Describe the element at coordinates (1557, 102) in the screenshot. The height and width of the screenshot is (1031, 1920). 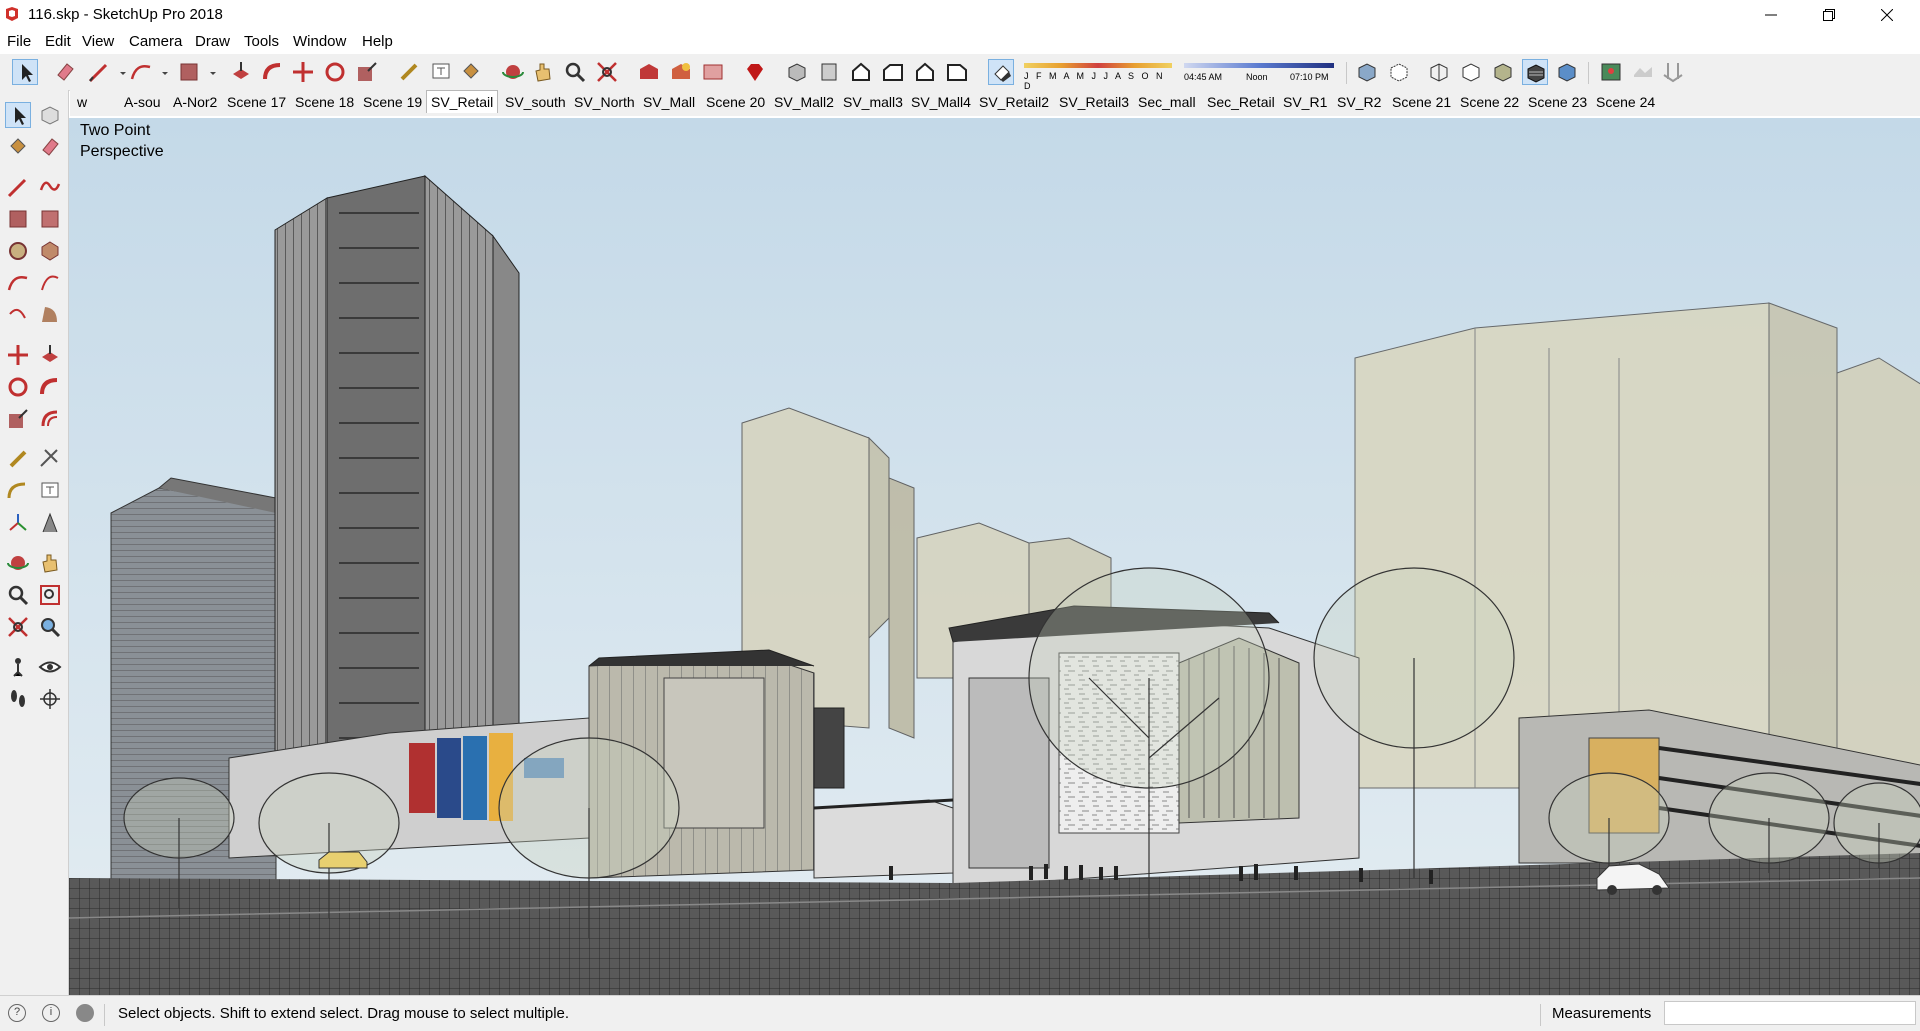
I see `scene-tab: Scene 23` at that location.